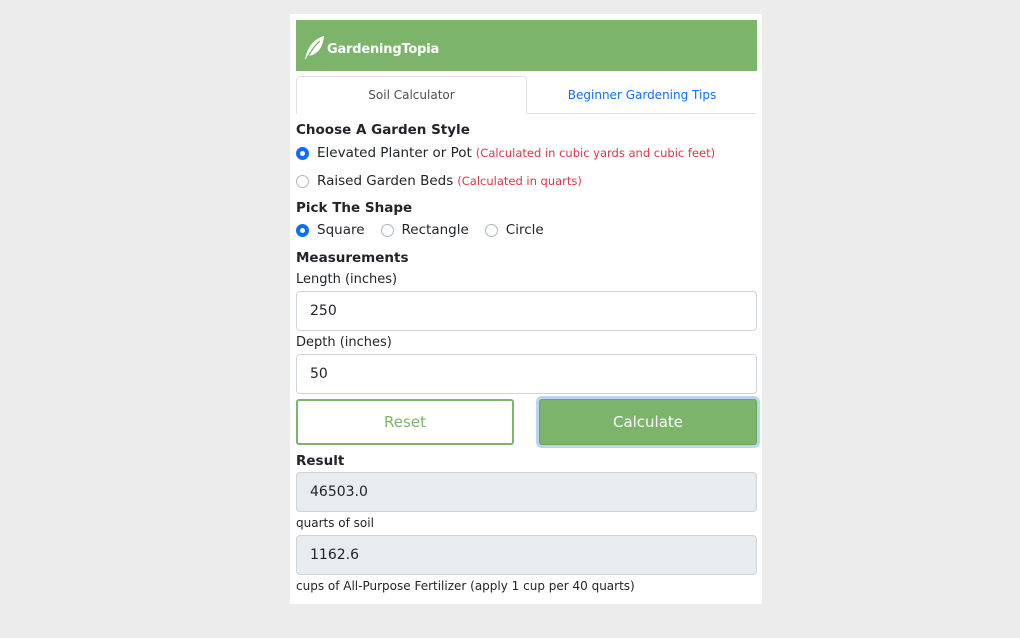 Image resolution: width=1020 pixels, height=638 pixels. I want to click on garden-style-heading: Choose A Garden Style, so click(383, 130).